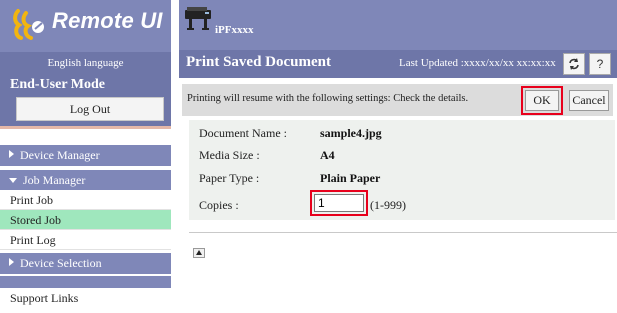  I want to click on paper-type-label: Paper Type :, so click(229, 178).